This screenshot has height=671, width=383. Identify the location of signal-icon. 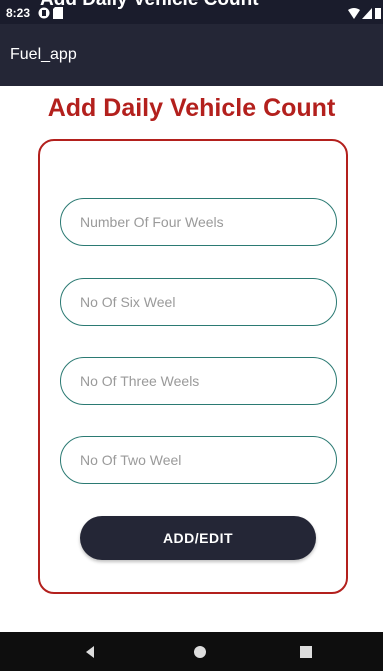
(367, 15).